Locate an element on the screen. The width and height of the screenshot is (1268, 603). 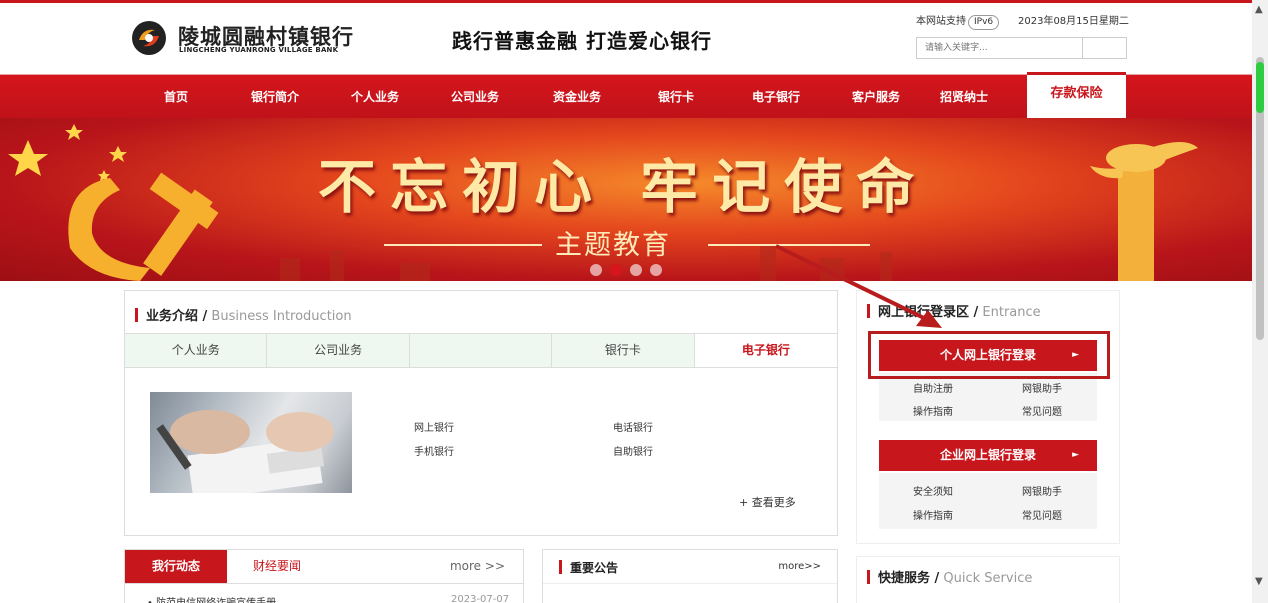
arrow-right-icon: ► is located at coordinates (1075, 455).